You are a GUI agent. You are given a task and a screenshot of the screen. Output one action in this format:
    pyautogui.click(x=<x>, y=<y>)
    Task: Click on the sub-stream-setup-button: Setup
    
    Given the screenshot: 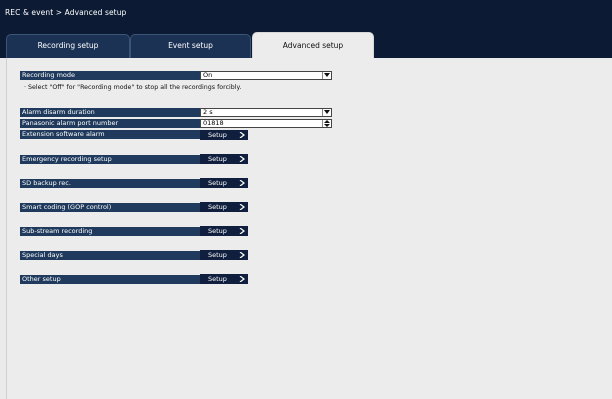 What is the action you would take?
    pyautogui.click(x=224, y=231)
    